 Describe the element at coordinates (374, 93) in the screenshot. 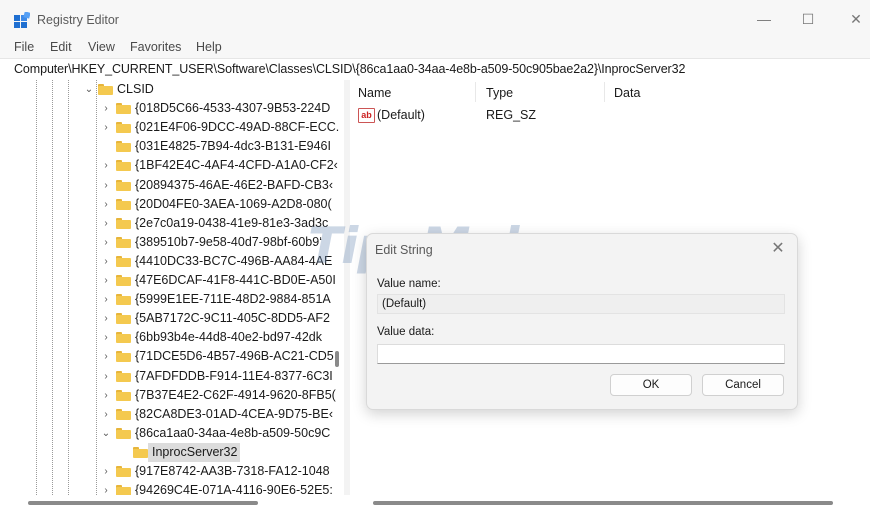

I see `column-header-name: Name` at that location.